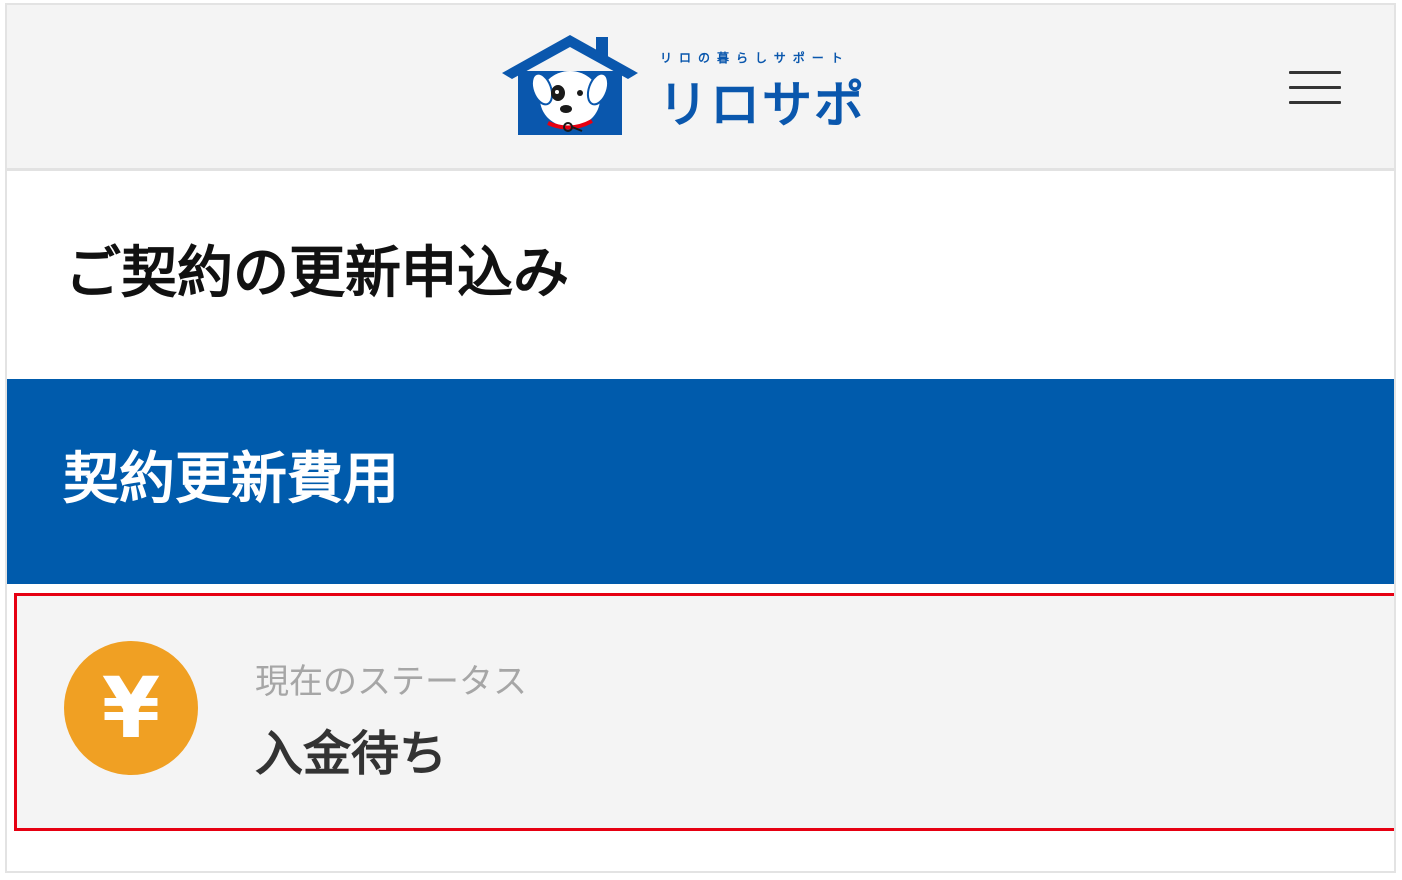 This screenshot has height=880, width=1402. Describe the element at coordinates (351, 754) in the screenshot. I see `status-value: 入金待ち` at that location.